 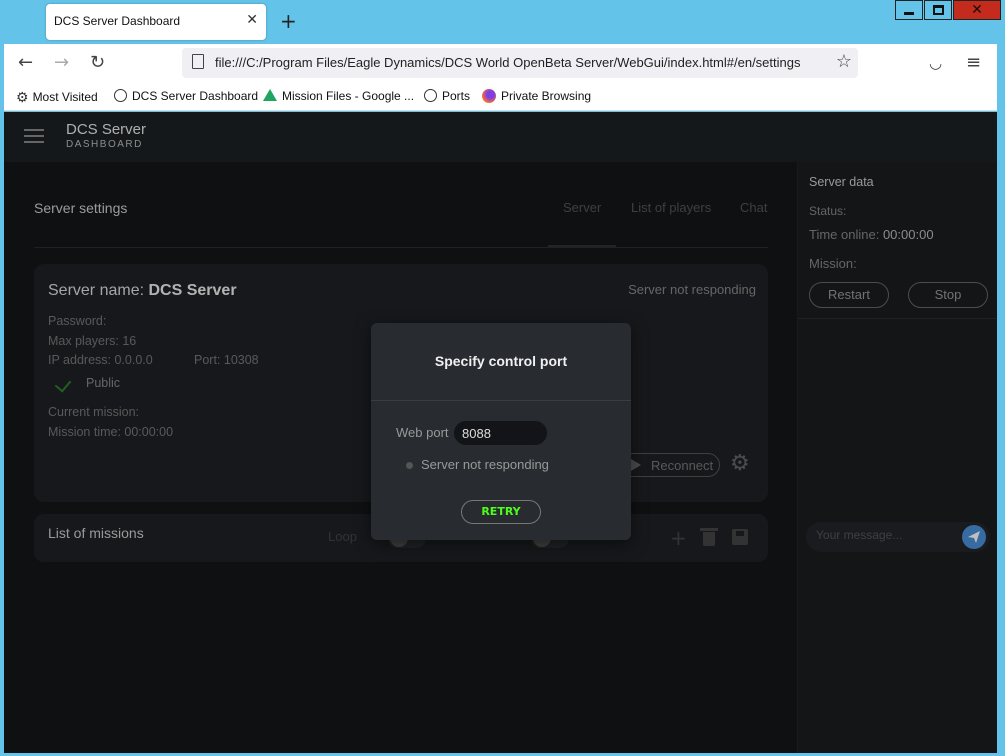 What do you see at coordinates (536, 96) in the screenshot?
I see `bookmark-private-browsing: Private Browsing` at bounding box center [536, 96].